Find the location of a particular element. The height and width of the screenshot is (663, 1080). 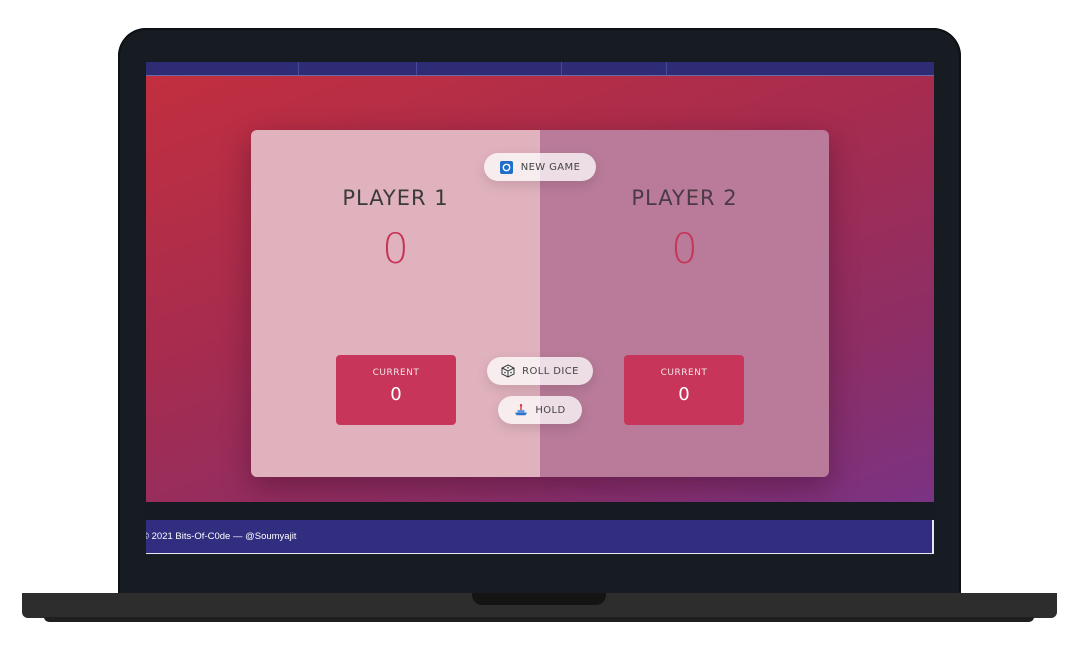

player-2-score: 0 is located at coordinates (684, 248).